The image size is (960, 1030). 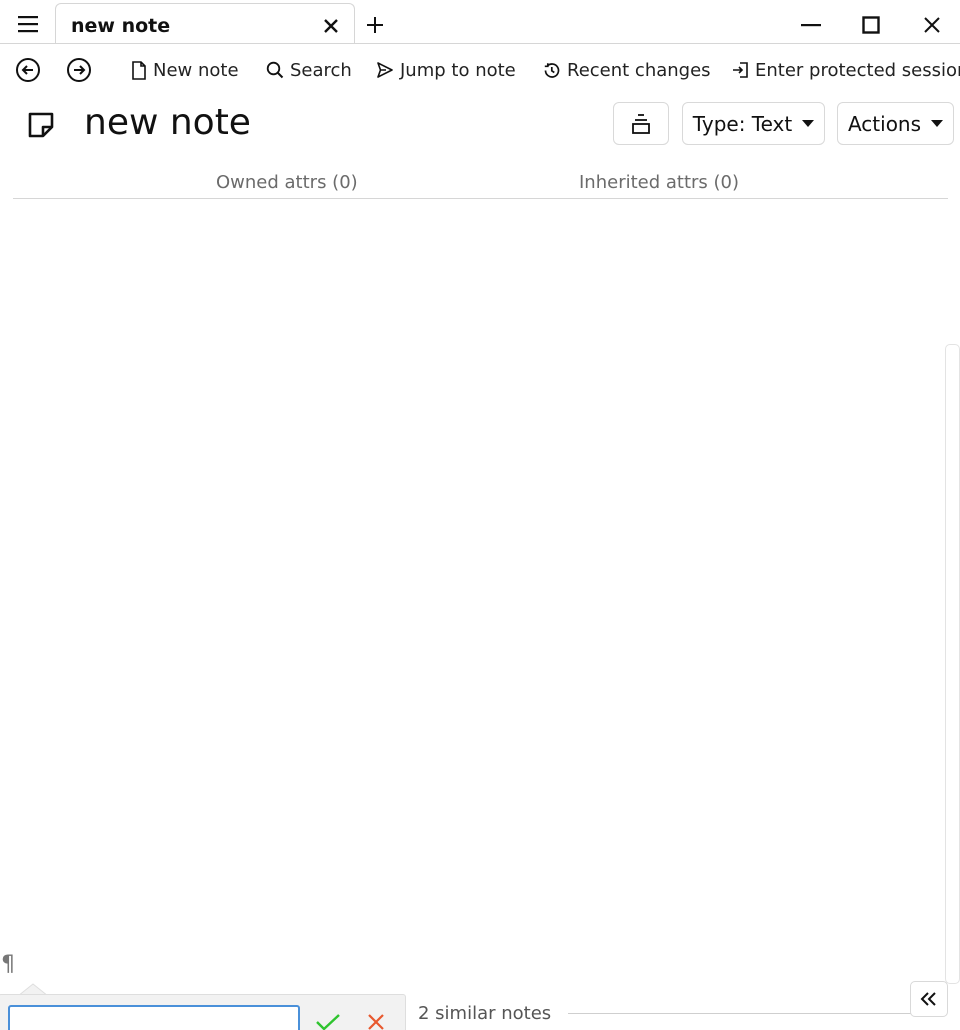 I want to click on plus-icon, so click(x=375, y=25).